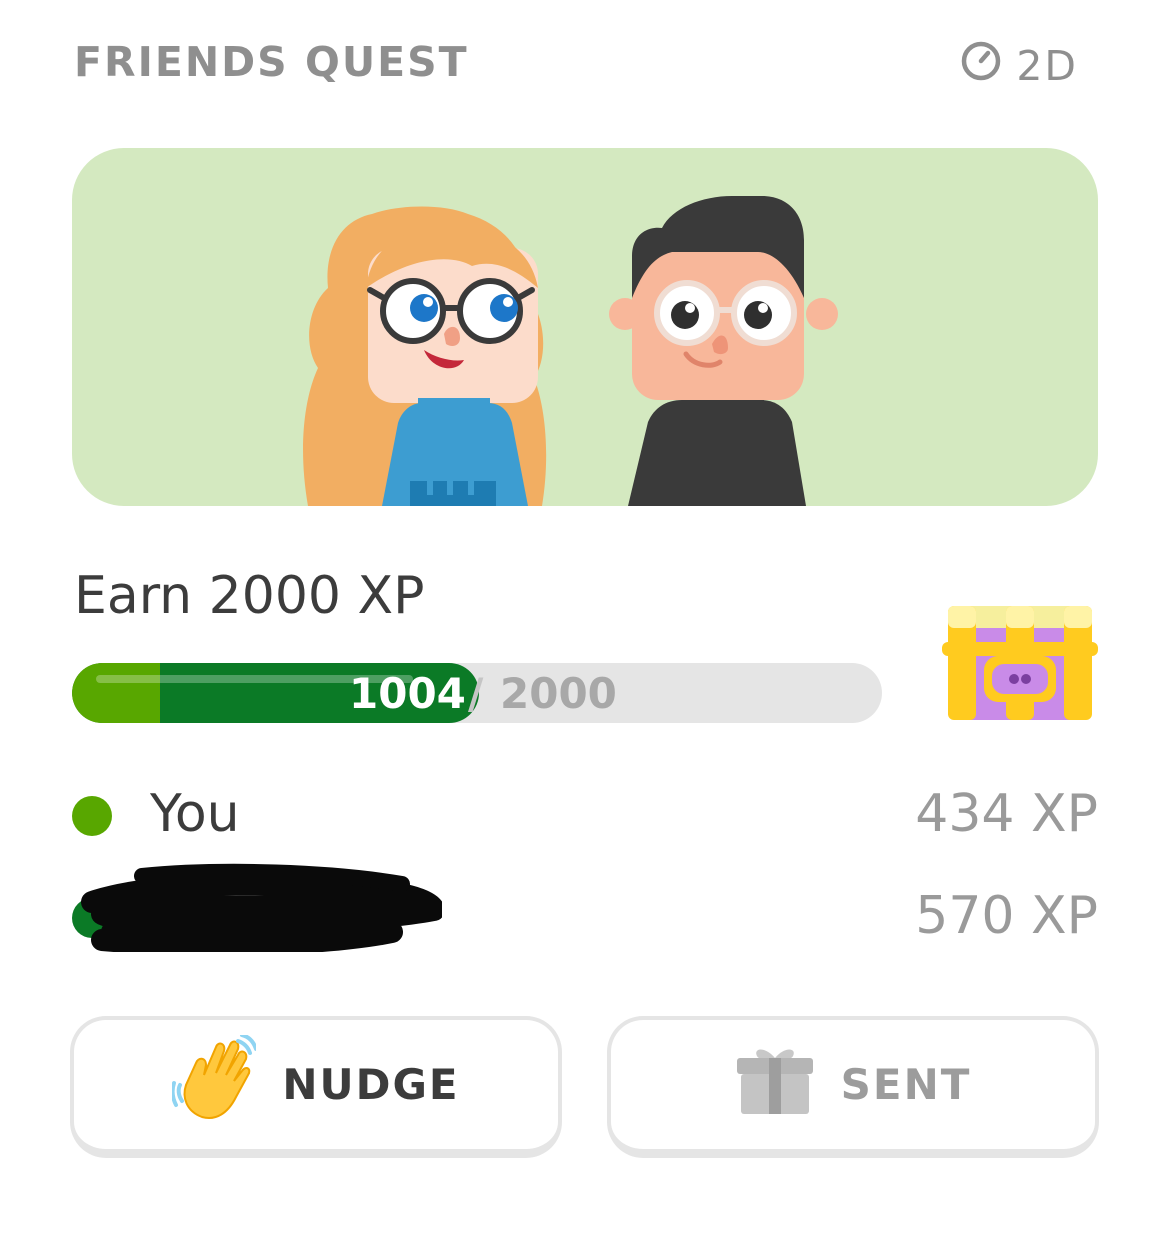 The height and width of the screenshot is (1237, 1170). I want to click on gift-icon, so click(775, 1085).